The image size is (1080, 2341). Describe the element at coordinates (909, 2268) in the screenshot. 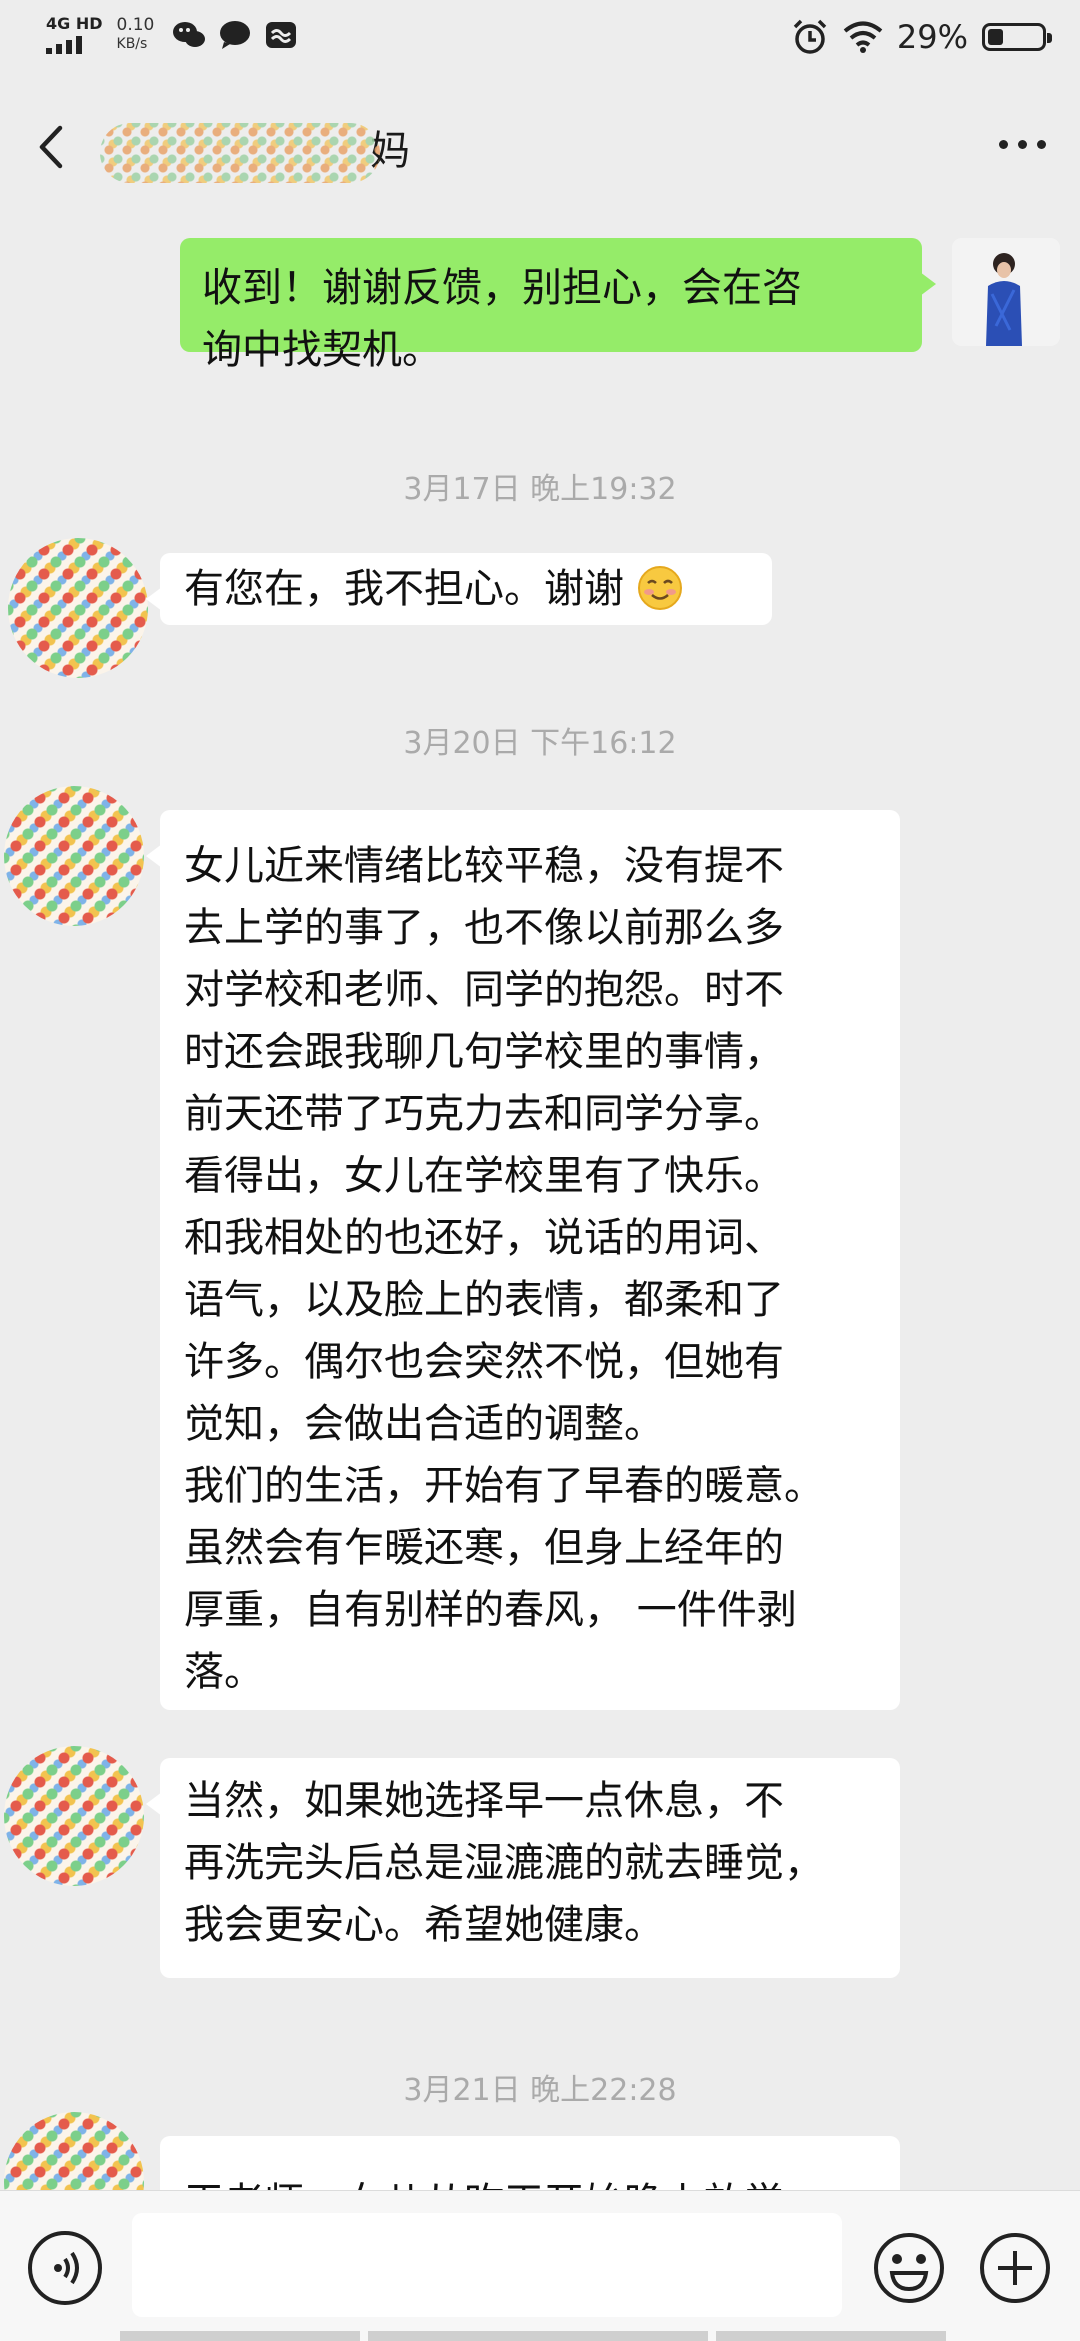

I see `emoji-button-icon` at that location.